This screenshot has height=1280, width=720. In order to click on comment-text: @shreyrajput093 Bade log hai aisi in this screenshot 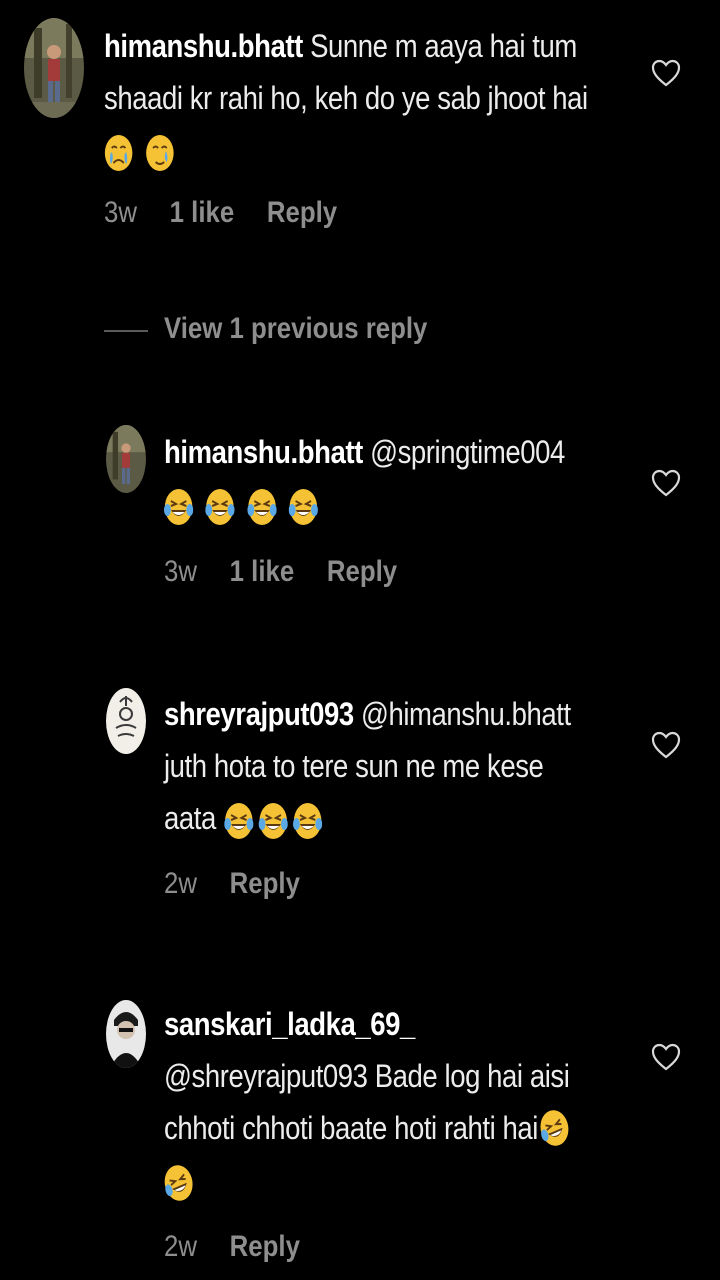, I will do `click(367, 1076)`.